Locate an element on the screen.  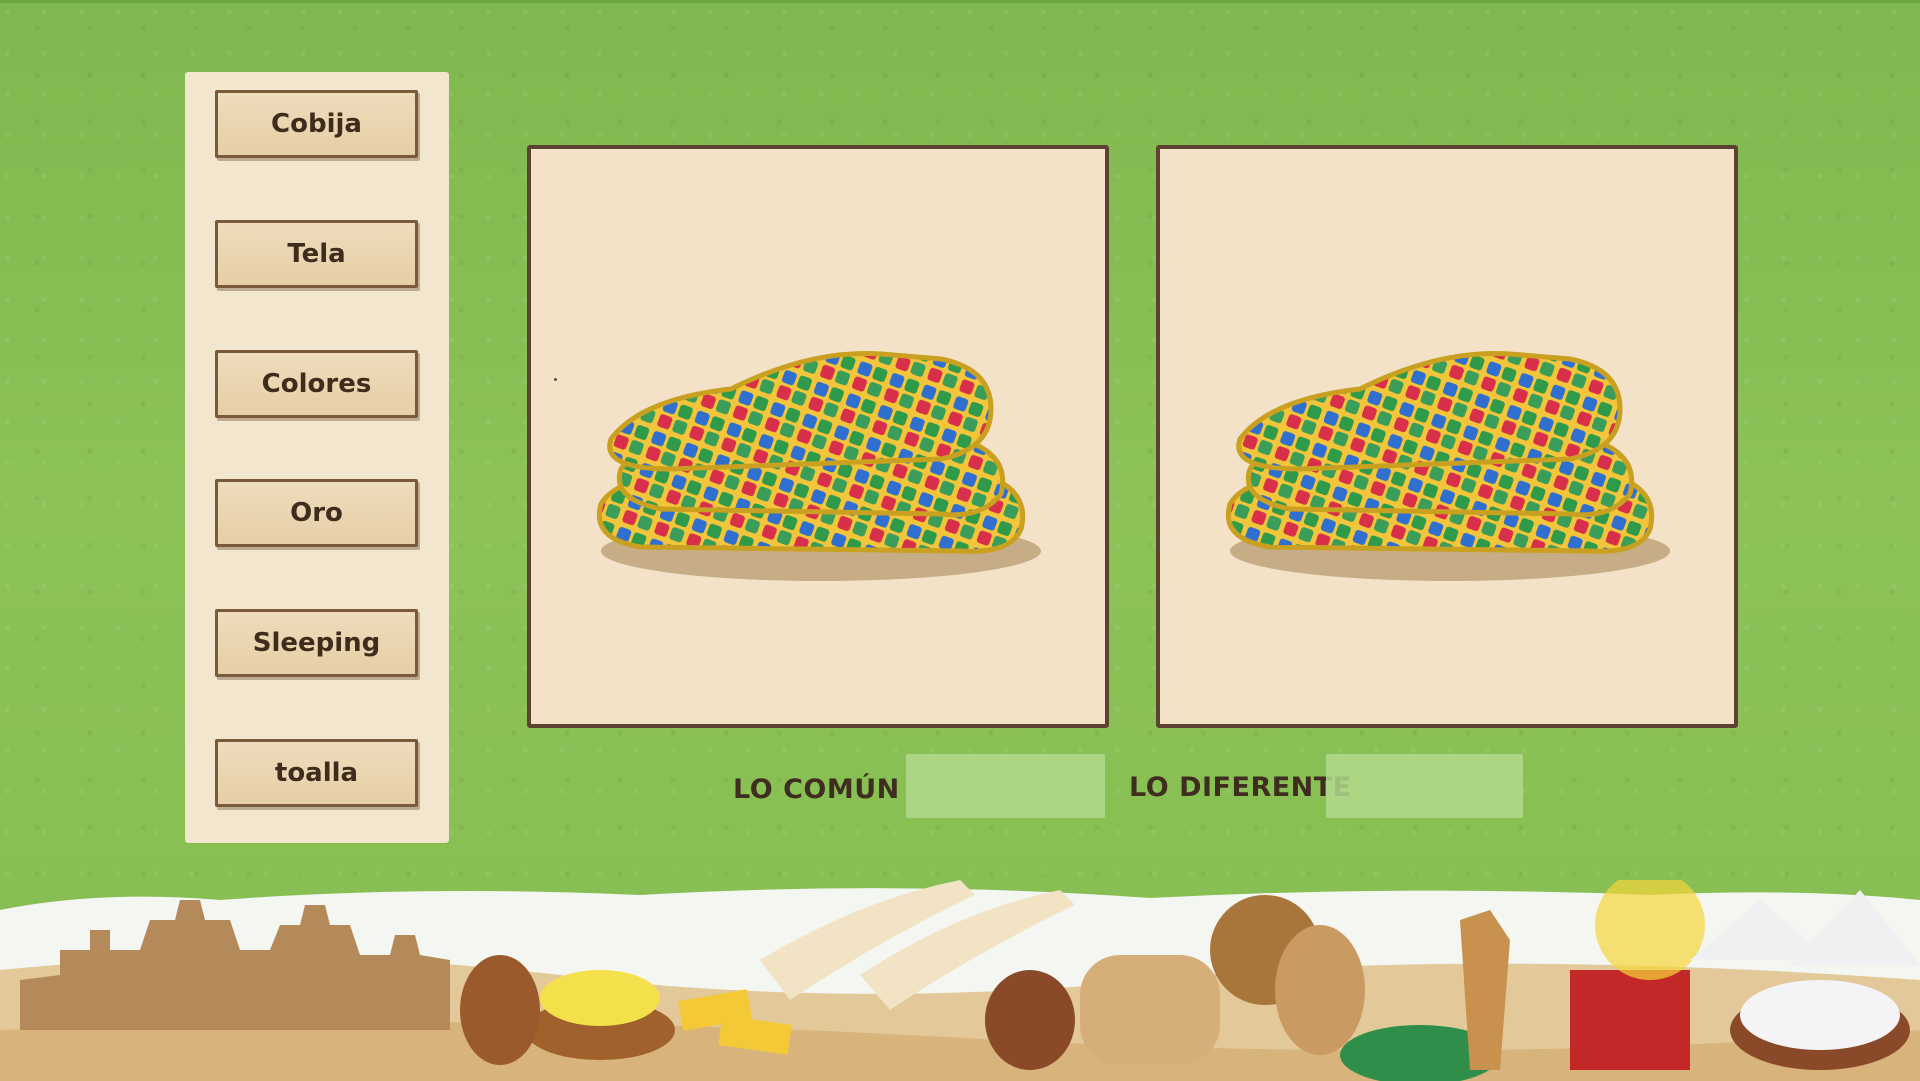
word-card-tela: Tela is located at coordinates (316, 254).